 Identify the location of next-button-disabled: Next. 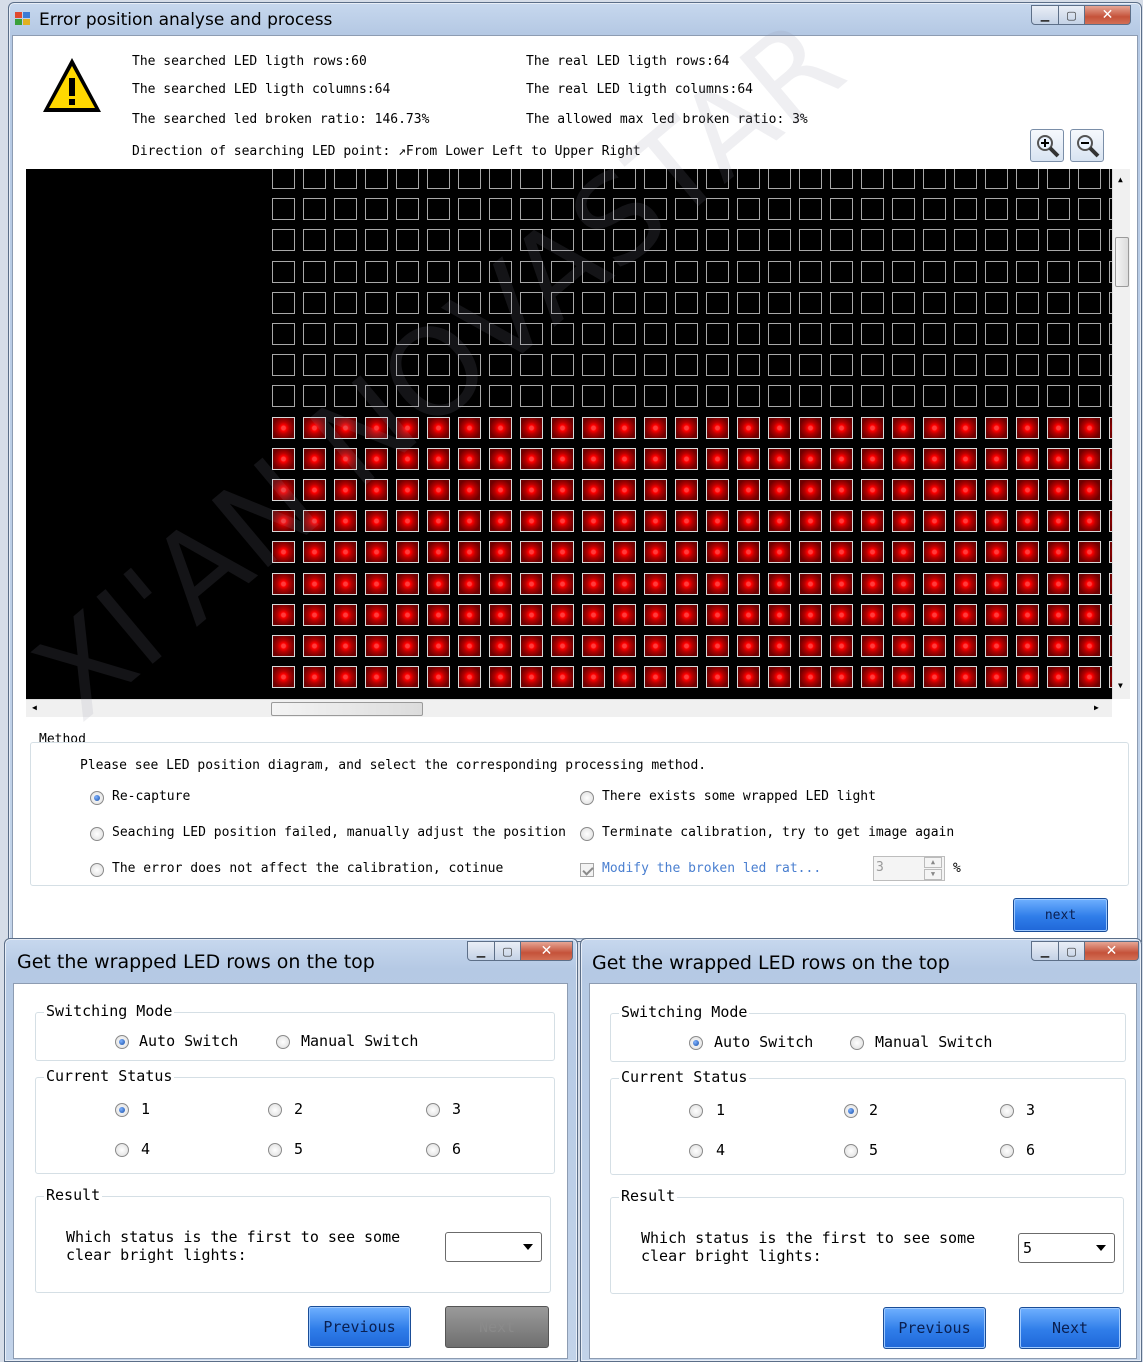
(497, 1327).